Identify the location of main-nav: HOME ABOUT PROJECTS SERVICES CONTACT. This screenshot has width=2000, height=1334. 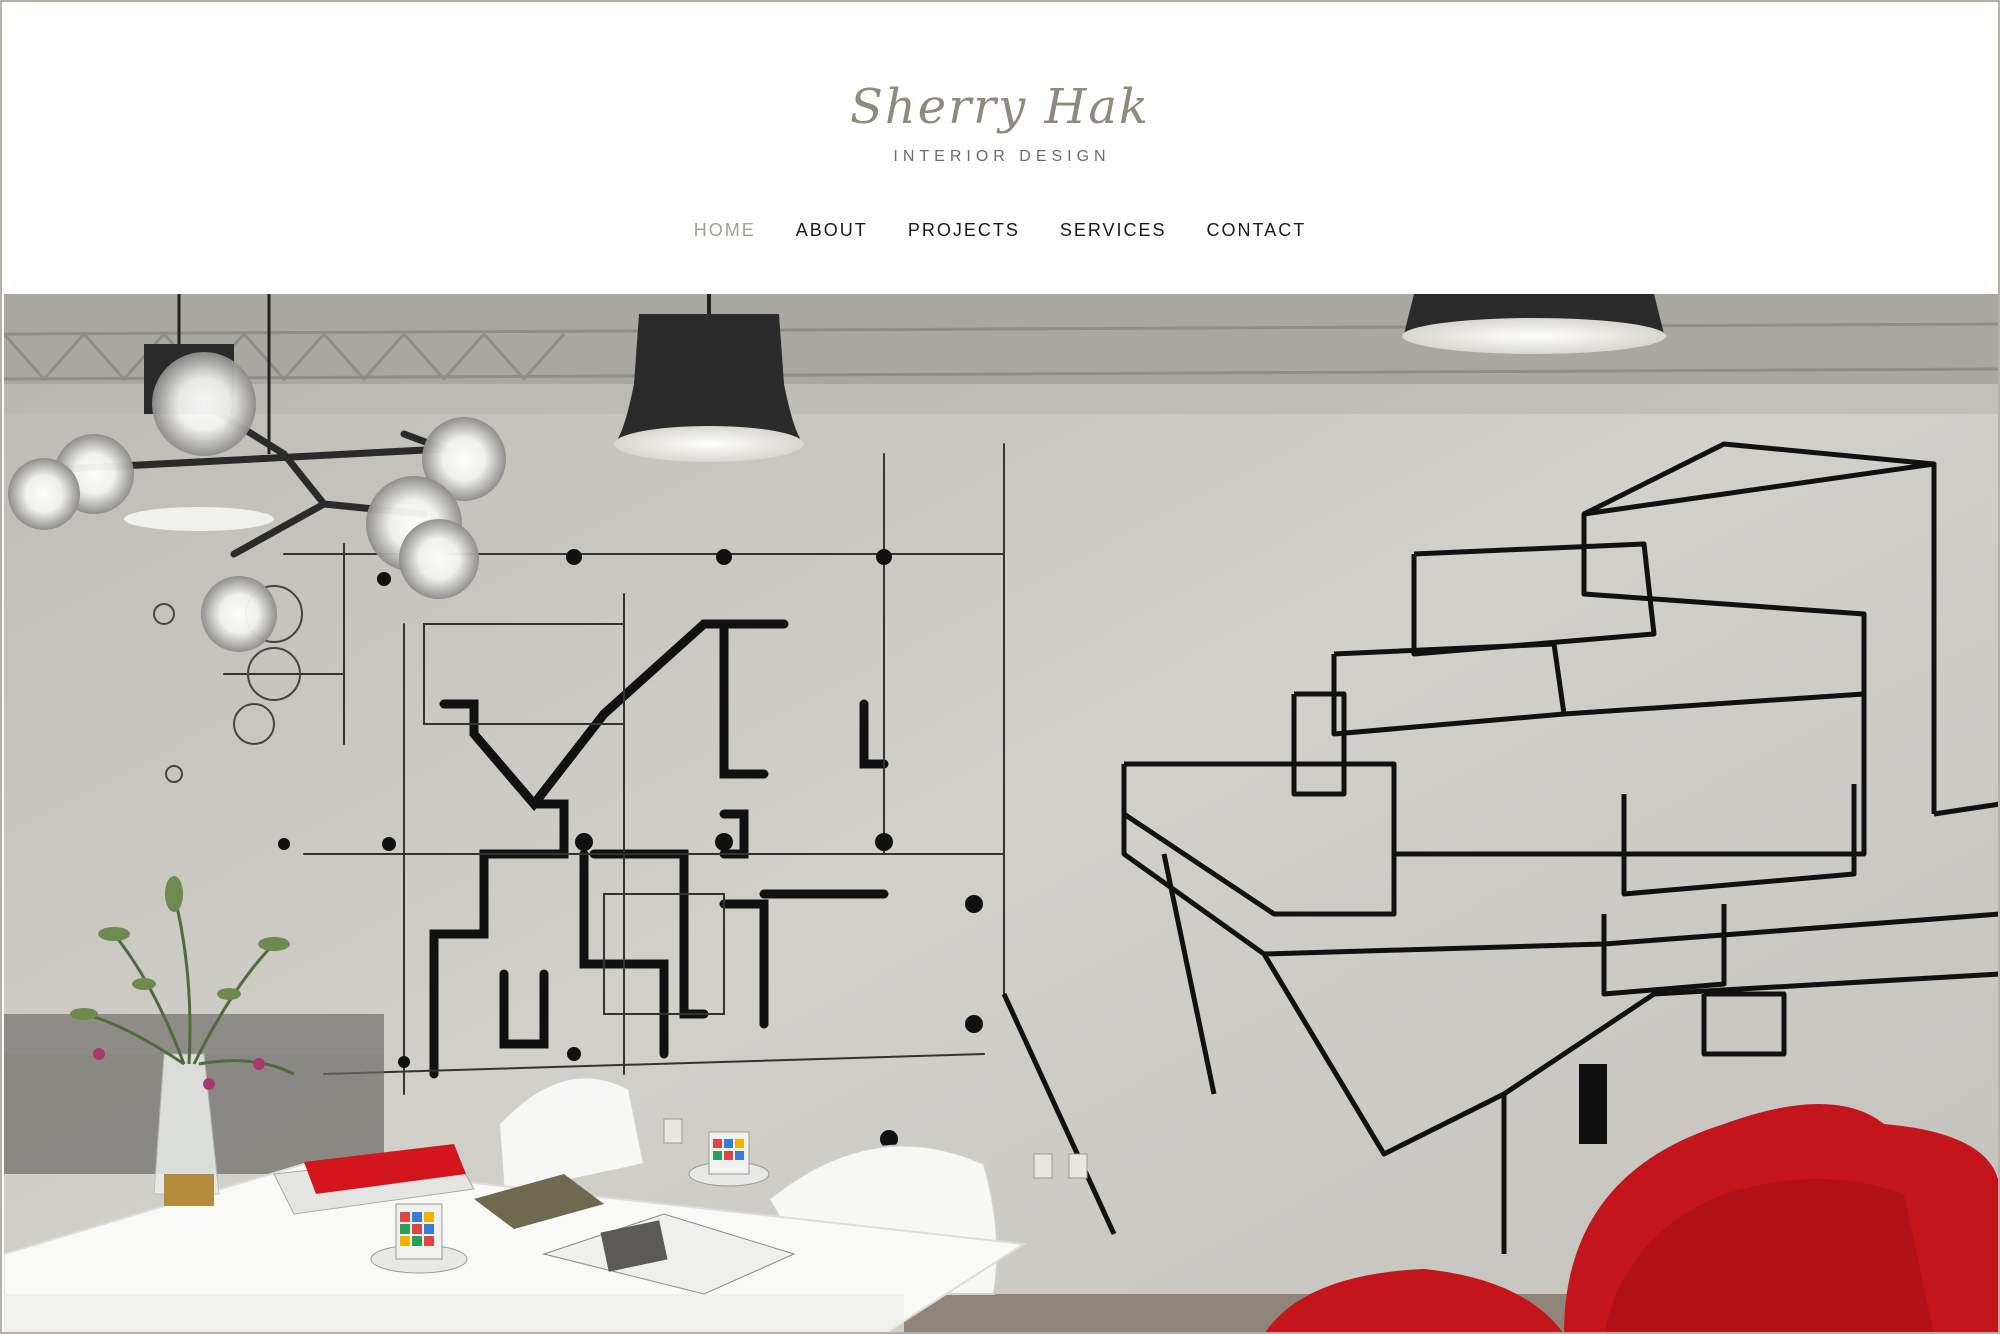
(1000, 230).